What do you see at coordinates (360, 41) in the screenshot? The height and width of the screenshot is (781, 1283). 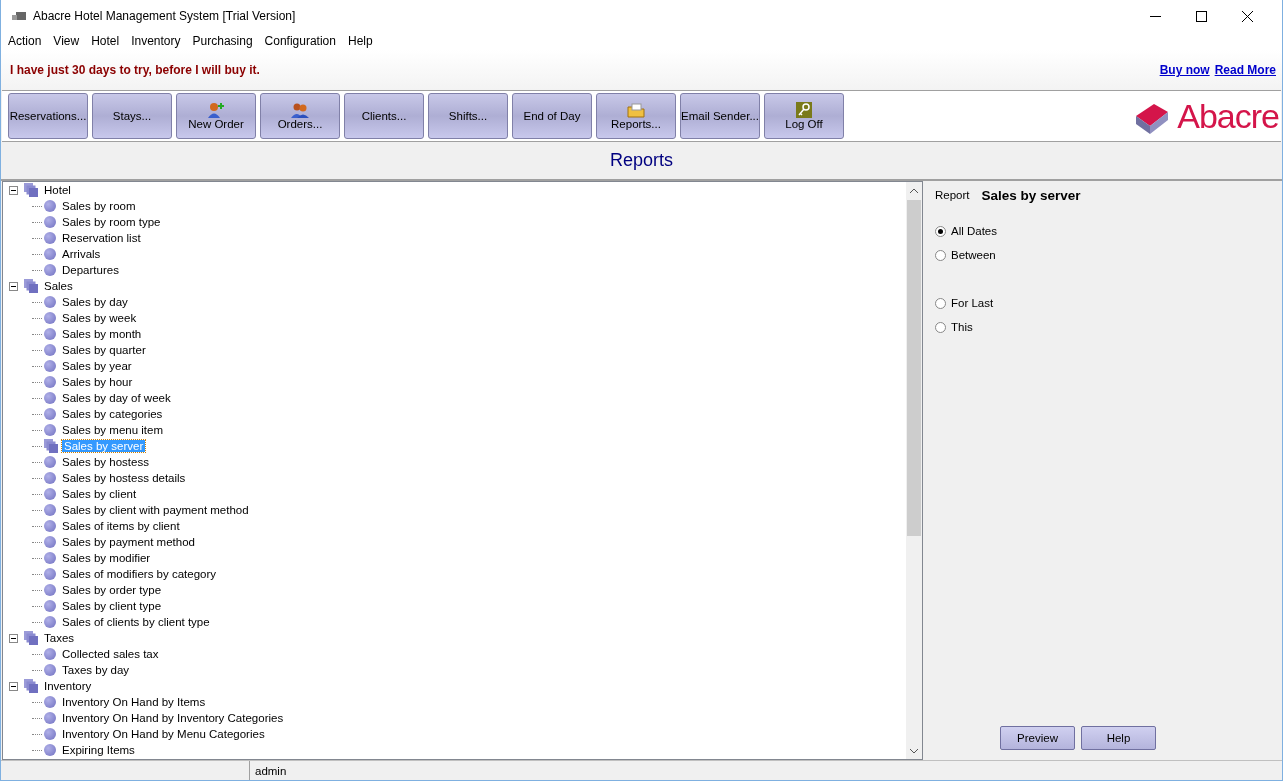 I see `menu-item: Help` at bounding box center [360, 41].